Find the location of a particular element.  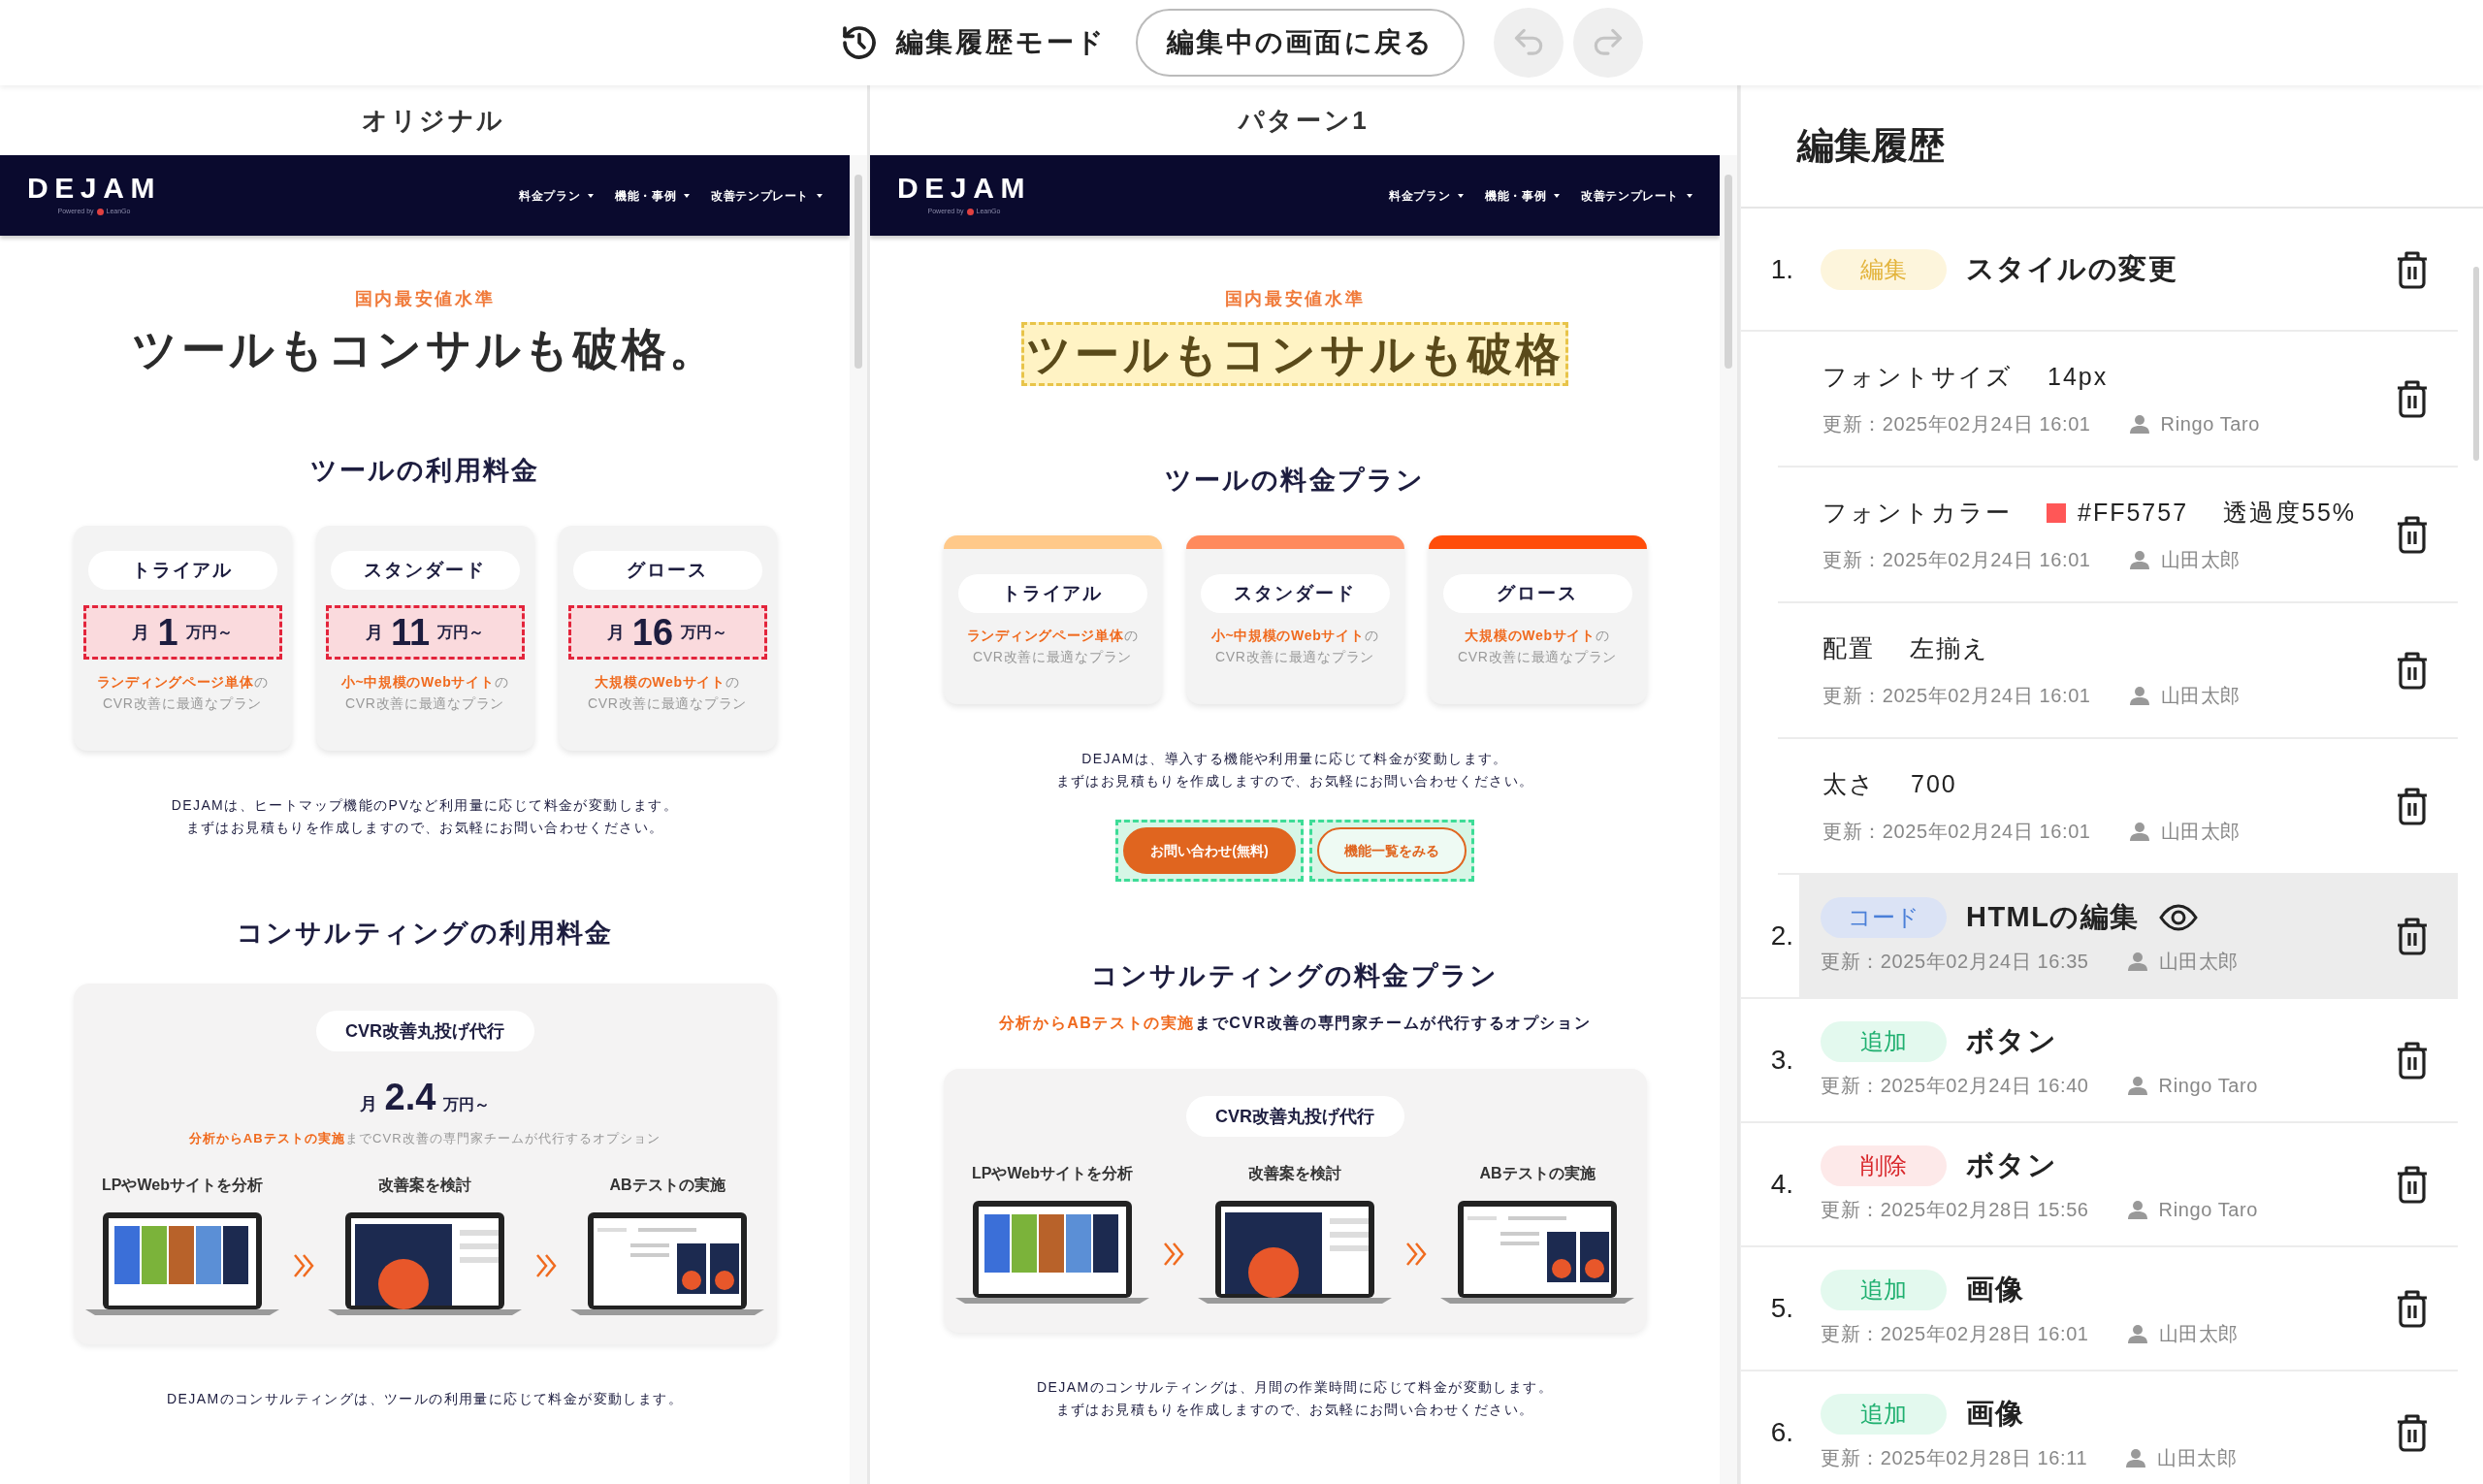

section-heading: ツールの利用料金 is located at coordinates (425, 471).